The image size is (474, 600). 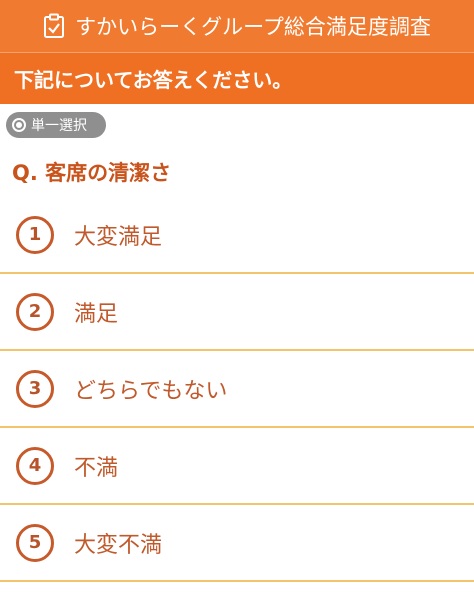 What do you see at coordinates (237, 543) in the screenshot?
I see `option-very-dissatisfied: 5 大変不満` at bounding box center [237, 543].